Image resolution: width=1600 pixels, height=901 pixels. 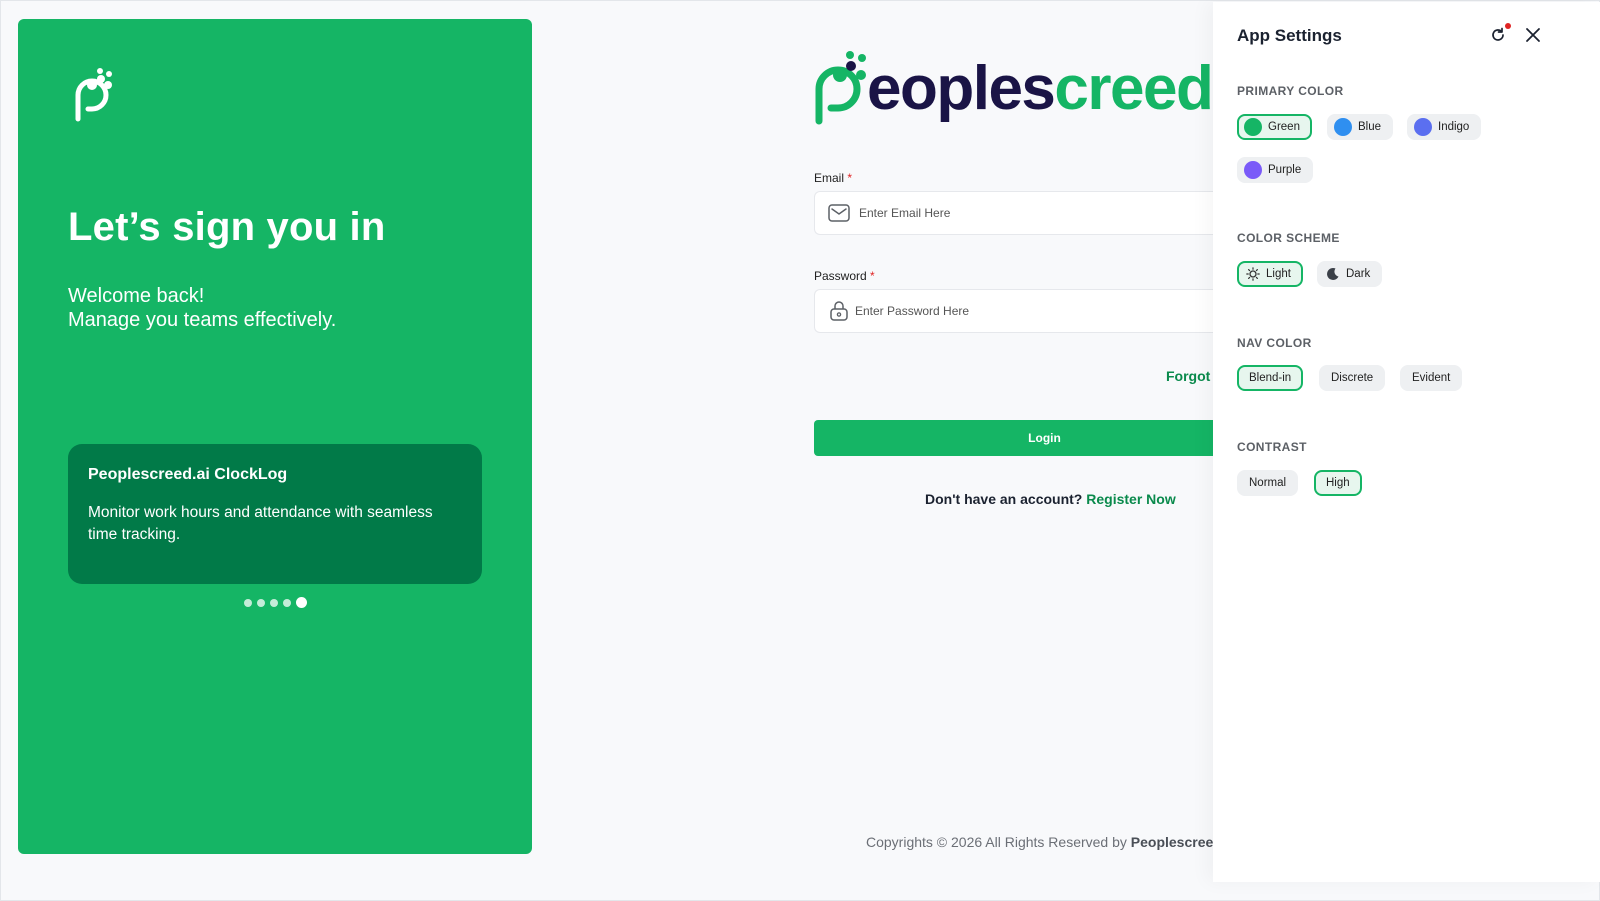 I want to click on primary-color-purple: Purple, so click(x=1275, y=170).